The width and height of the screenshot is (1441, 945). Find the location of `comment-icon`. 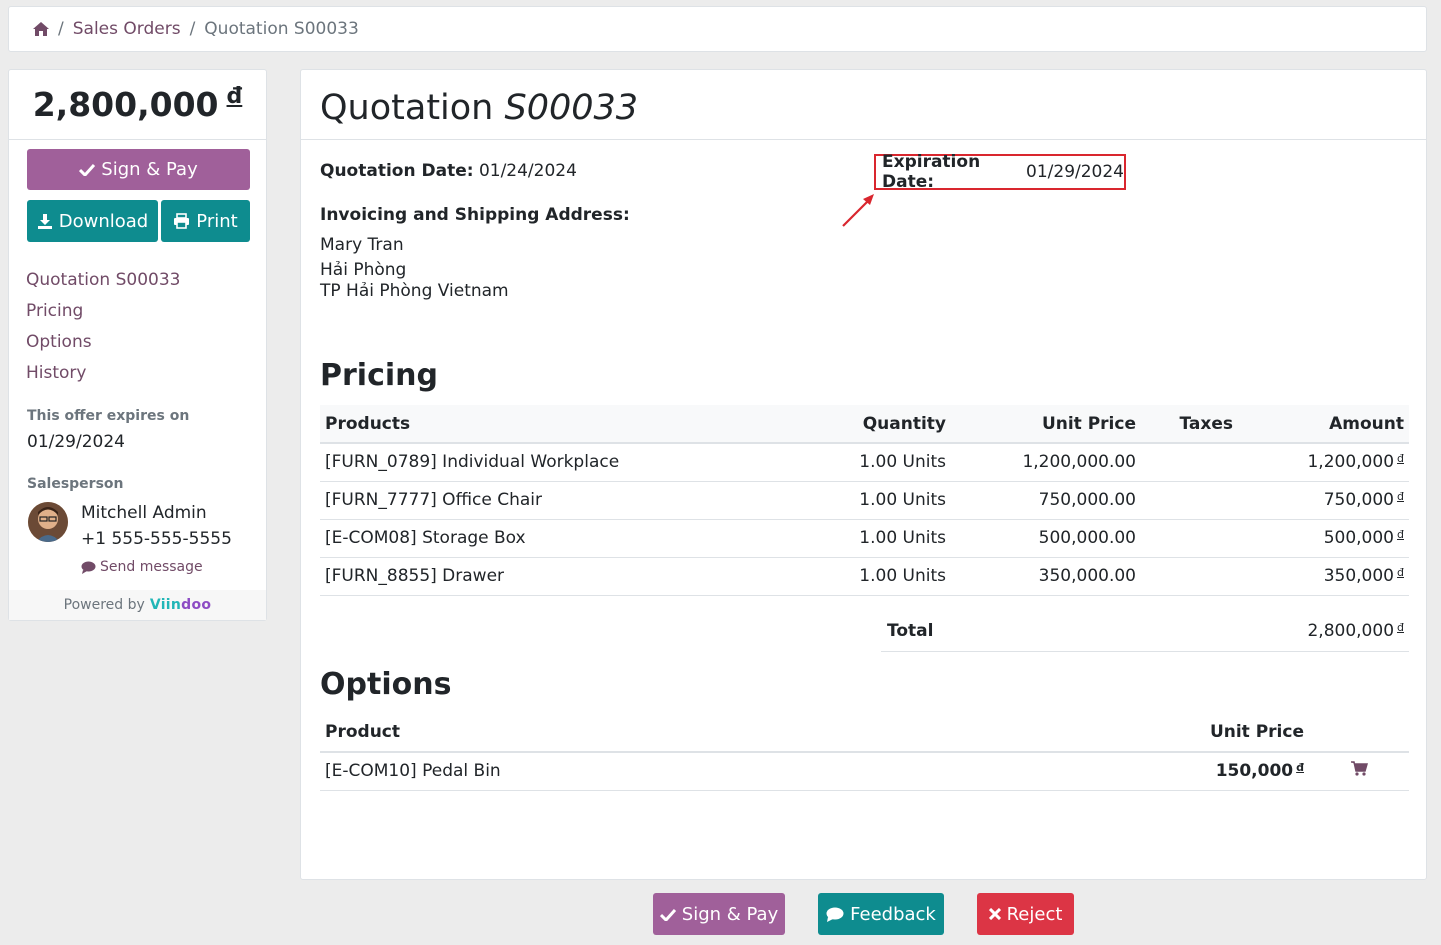

comment-icon is located at coordinates (835, 914).